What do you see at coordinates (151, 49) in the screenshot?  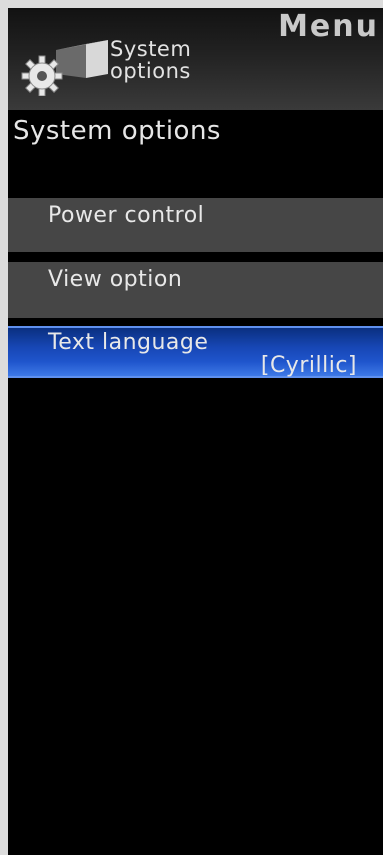 I see `header-label-line1: System` at bounding box center [151, 49].